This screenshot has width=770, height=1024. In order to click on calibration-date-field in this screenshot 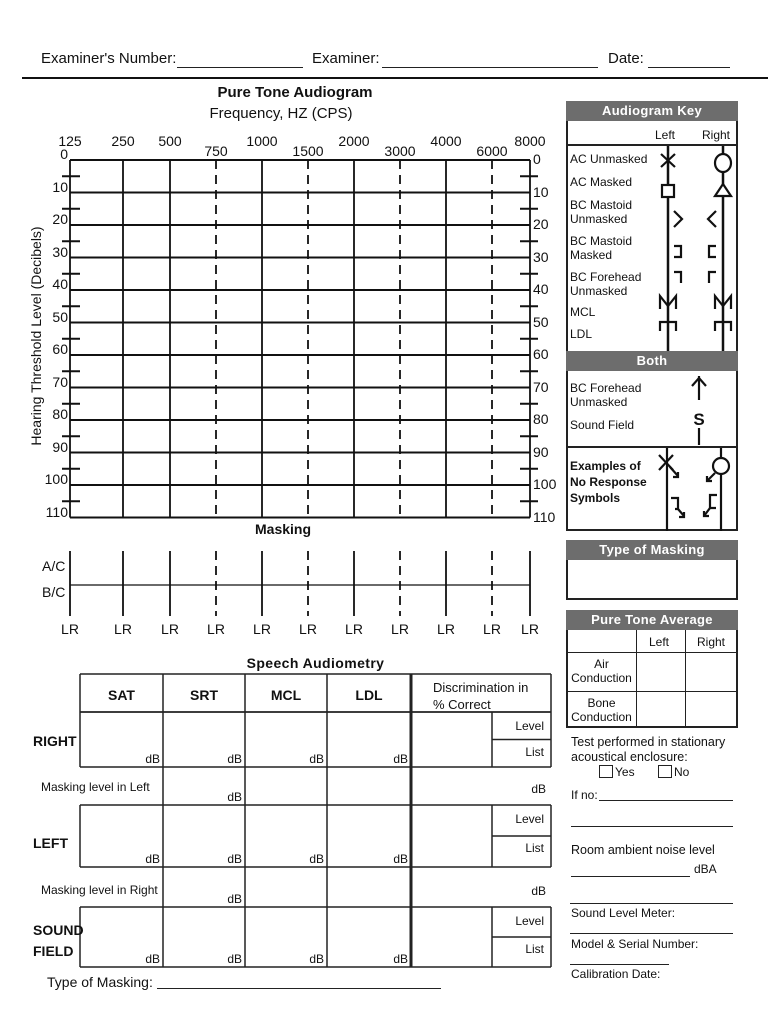, I will do `click(619, 964)`.